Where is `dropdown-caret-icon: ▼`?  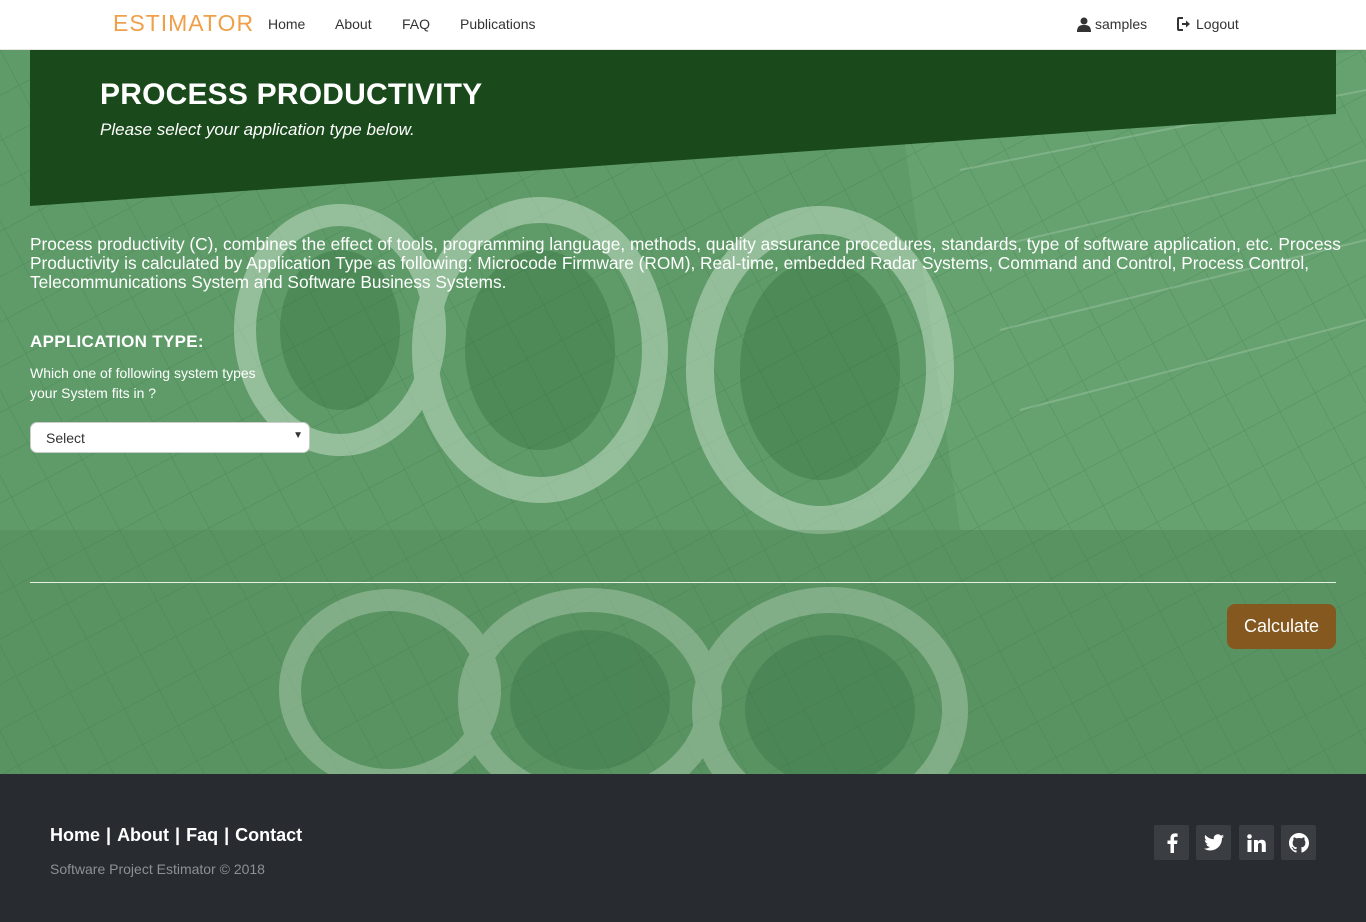 dropdown-caret-icon: ▼ is located at coordinates (298, 435).